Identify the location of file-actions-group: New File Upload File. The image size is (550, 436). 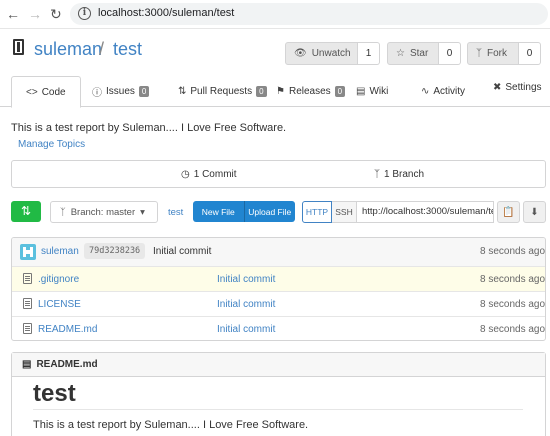
(244, 211).